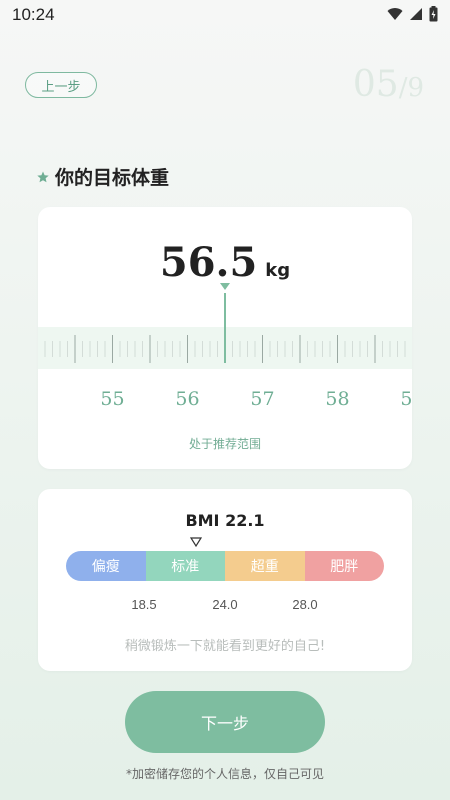 Image resolution: width=450 pixels, height=800 pixels. What do you see at coordinates (224, 444) in the screenshot?
I see `range-status-text: 处于推荐范围` at bounding box center [224, 444].